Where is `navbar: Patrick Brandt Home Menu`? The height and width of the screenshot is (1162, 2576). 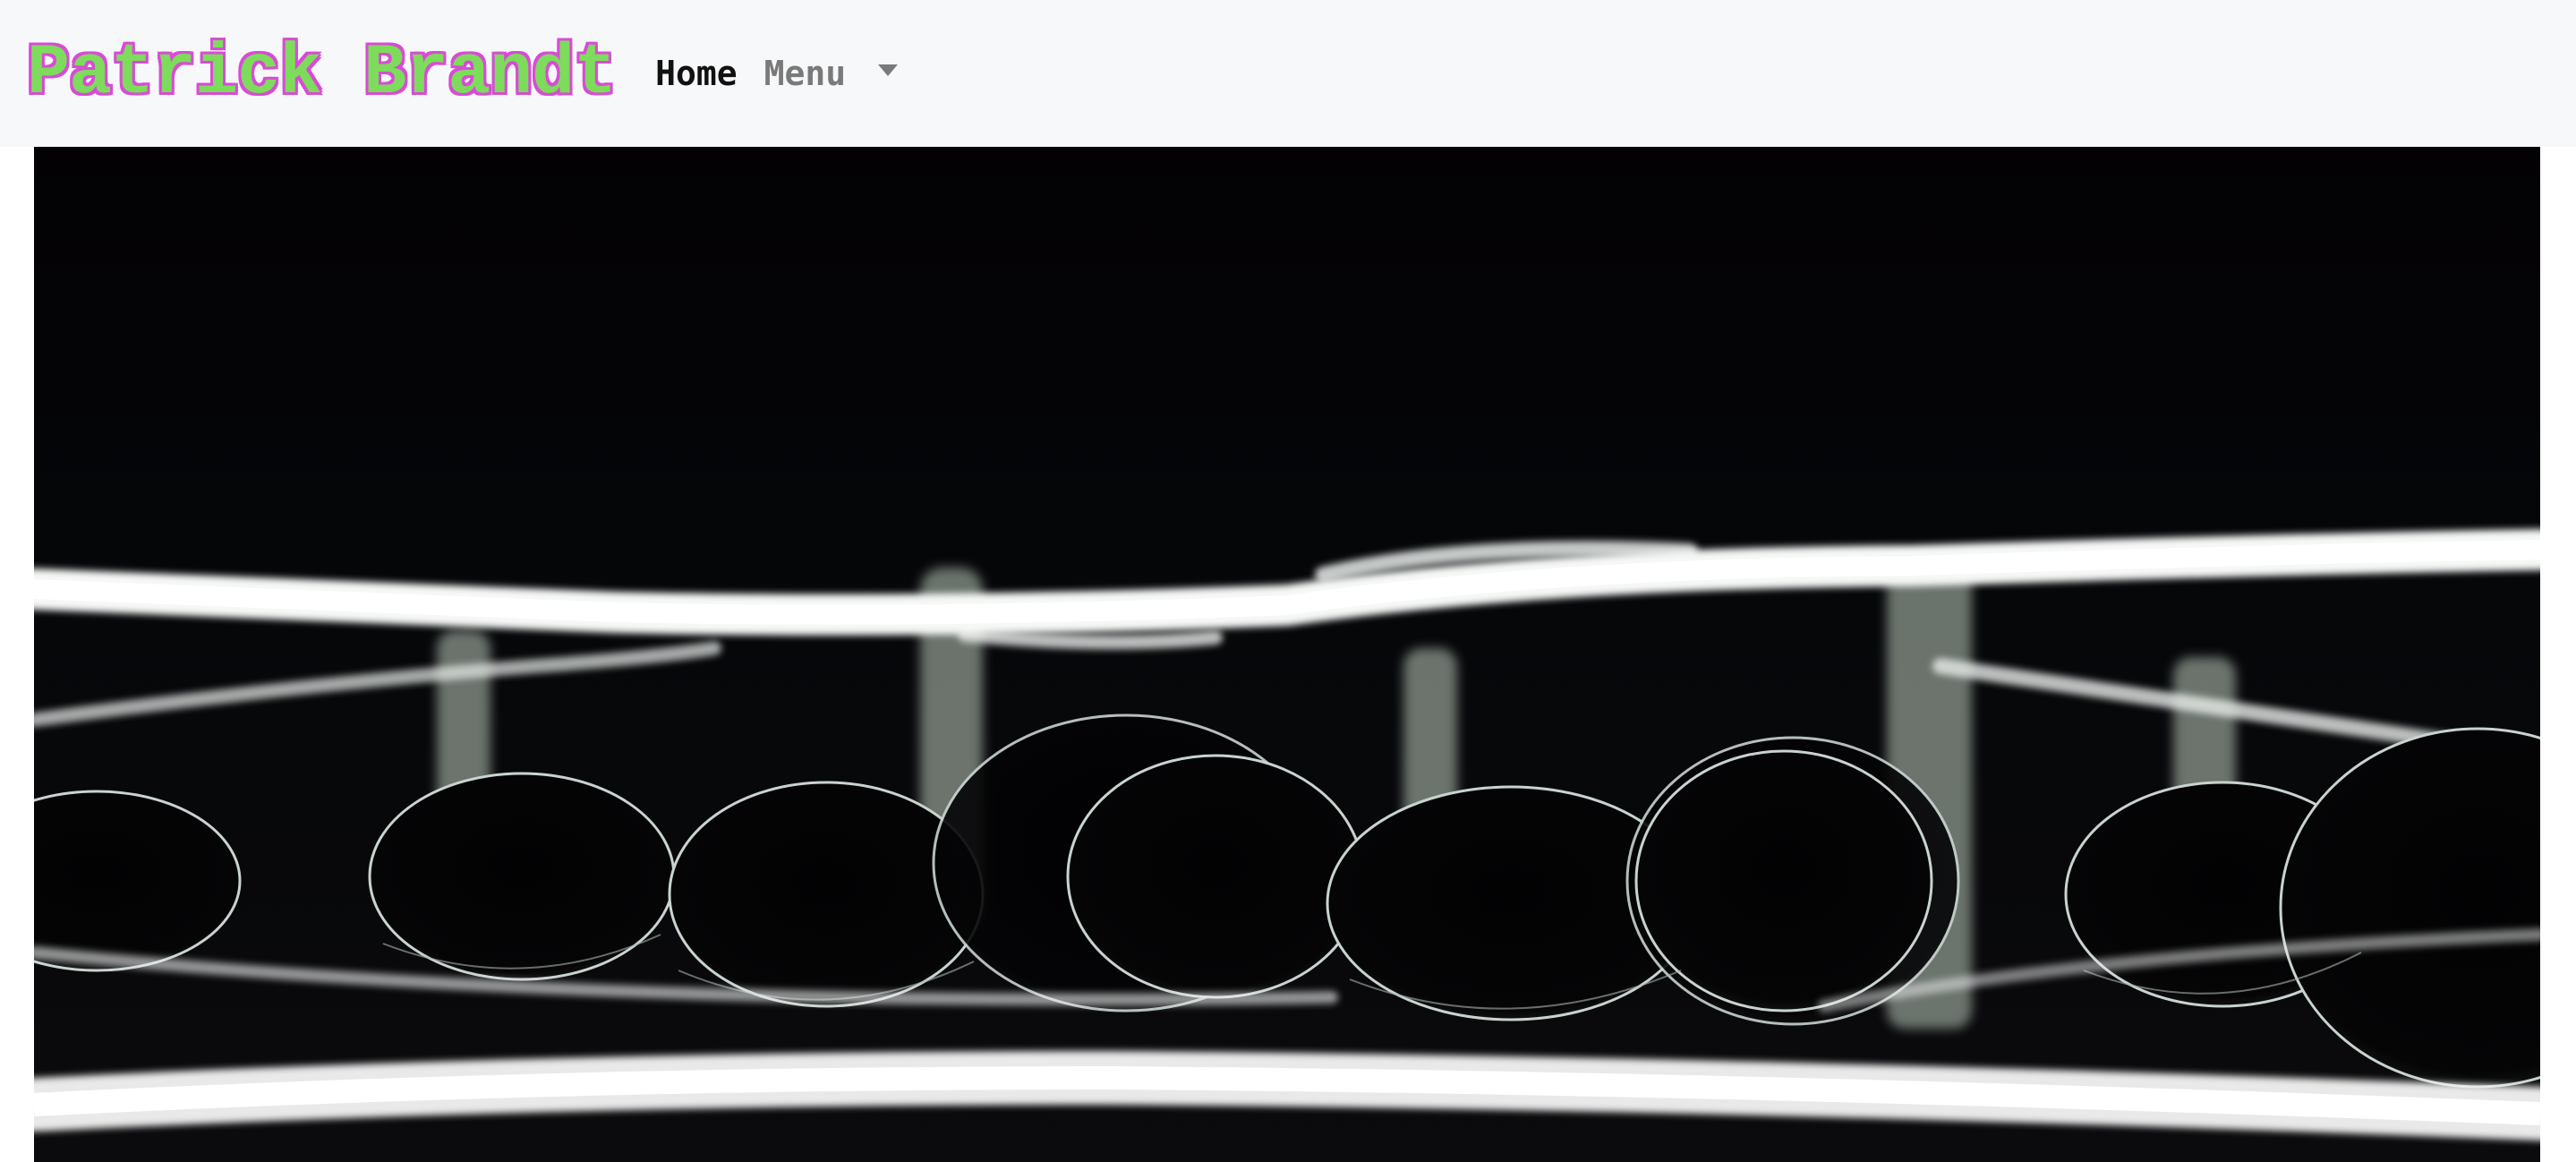
navbar: Patrick Brandt Home Menu is located at coordinates (1288, 73).